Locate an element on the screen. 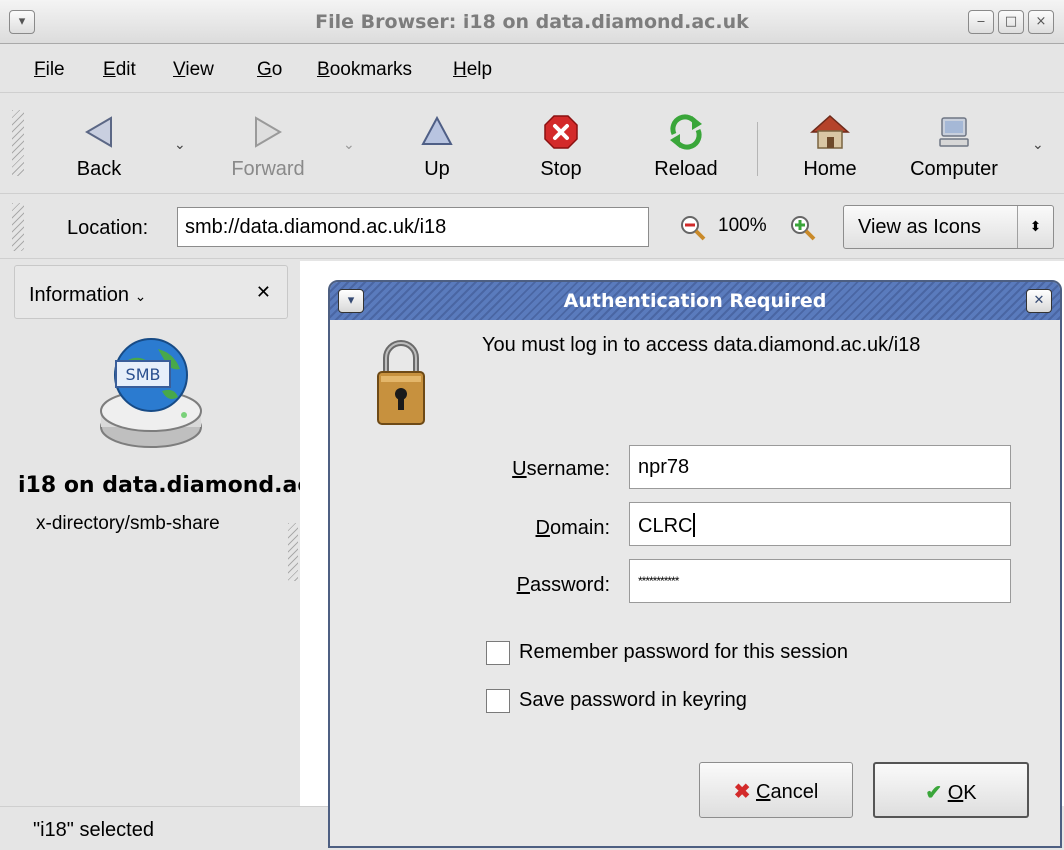 The image size is (1064, 850). stop-icon is located at coordinates (561, 132).